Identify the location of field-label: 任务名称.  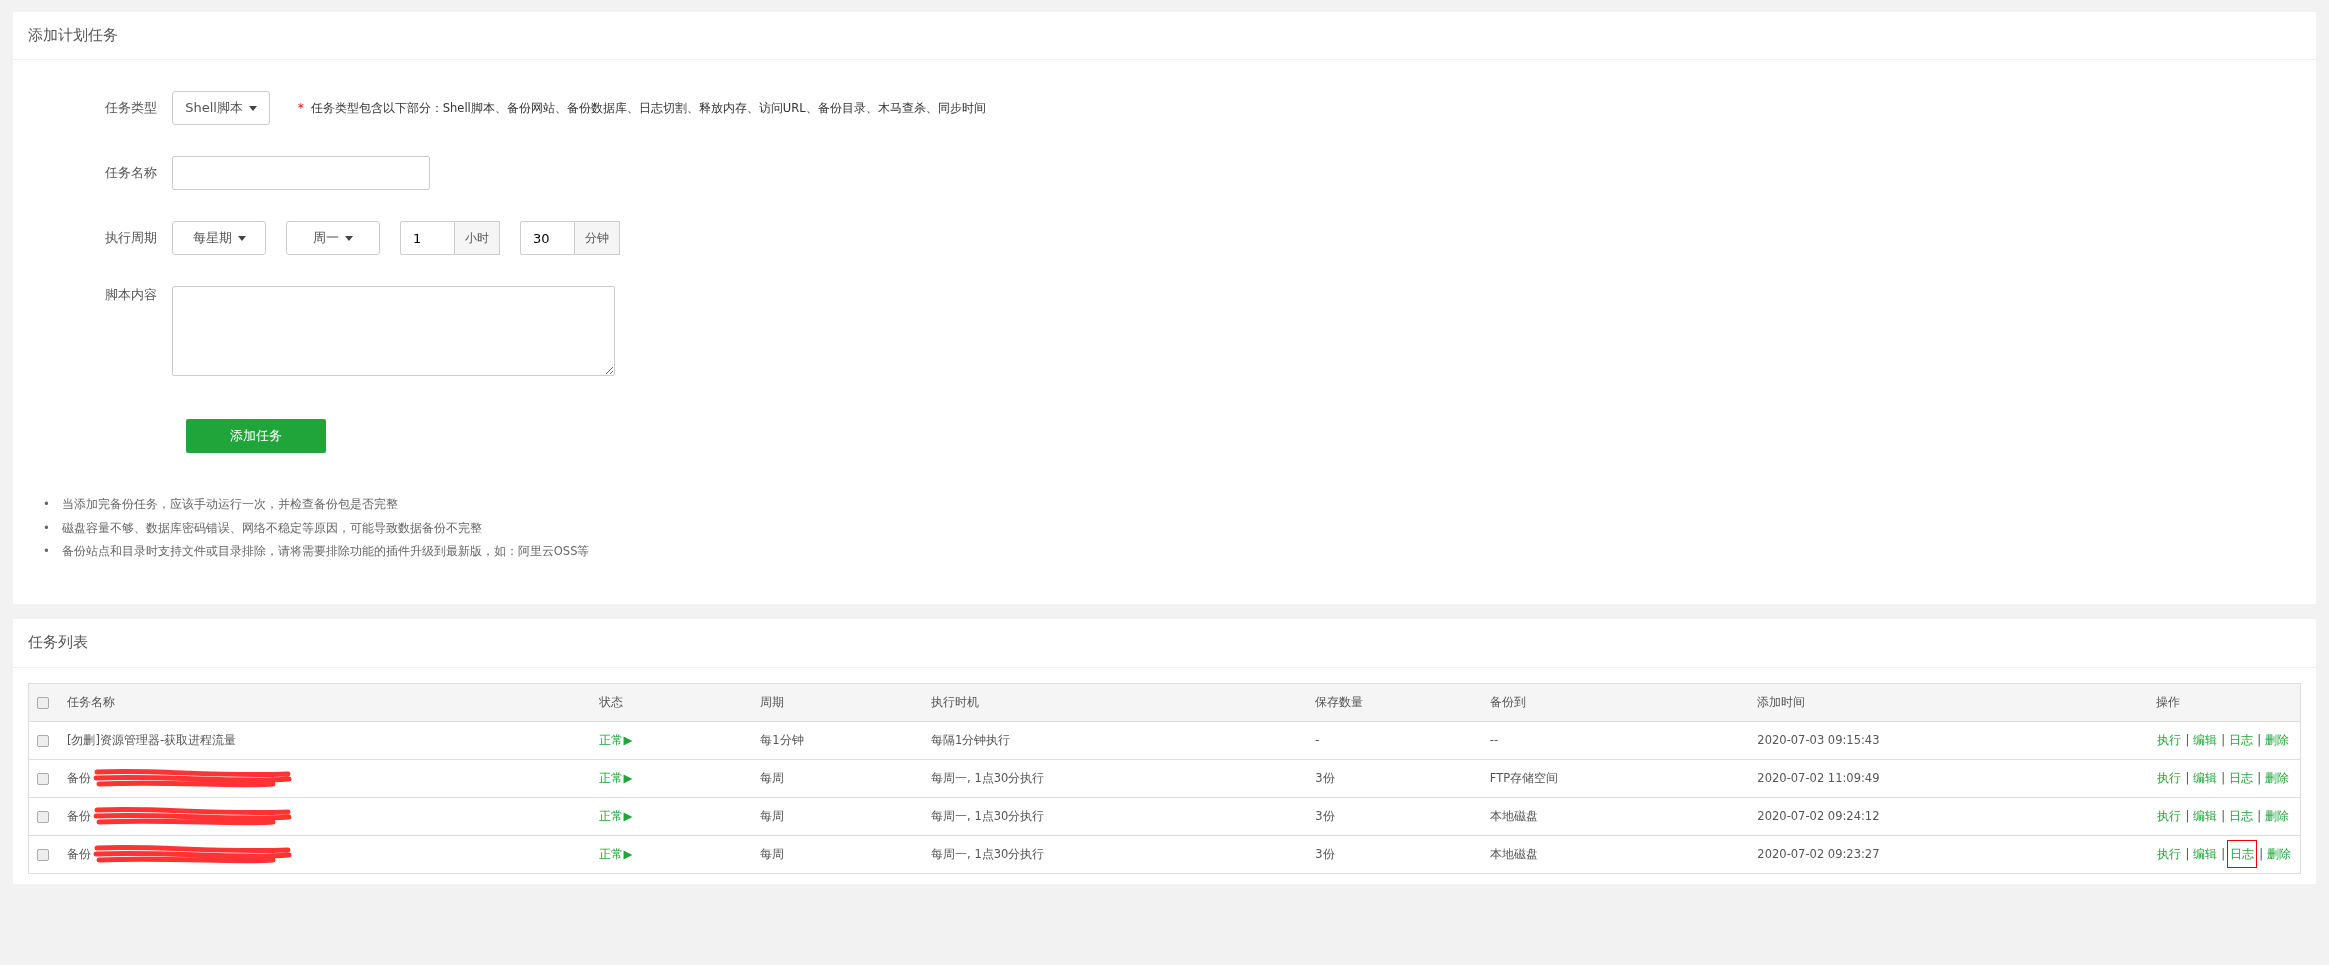
(131, 173).